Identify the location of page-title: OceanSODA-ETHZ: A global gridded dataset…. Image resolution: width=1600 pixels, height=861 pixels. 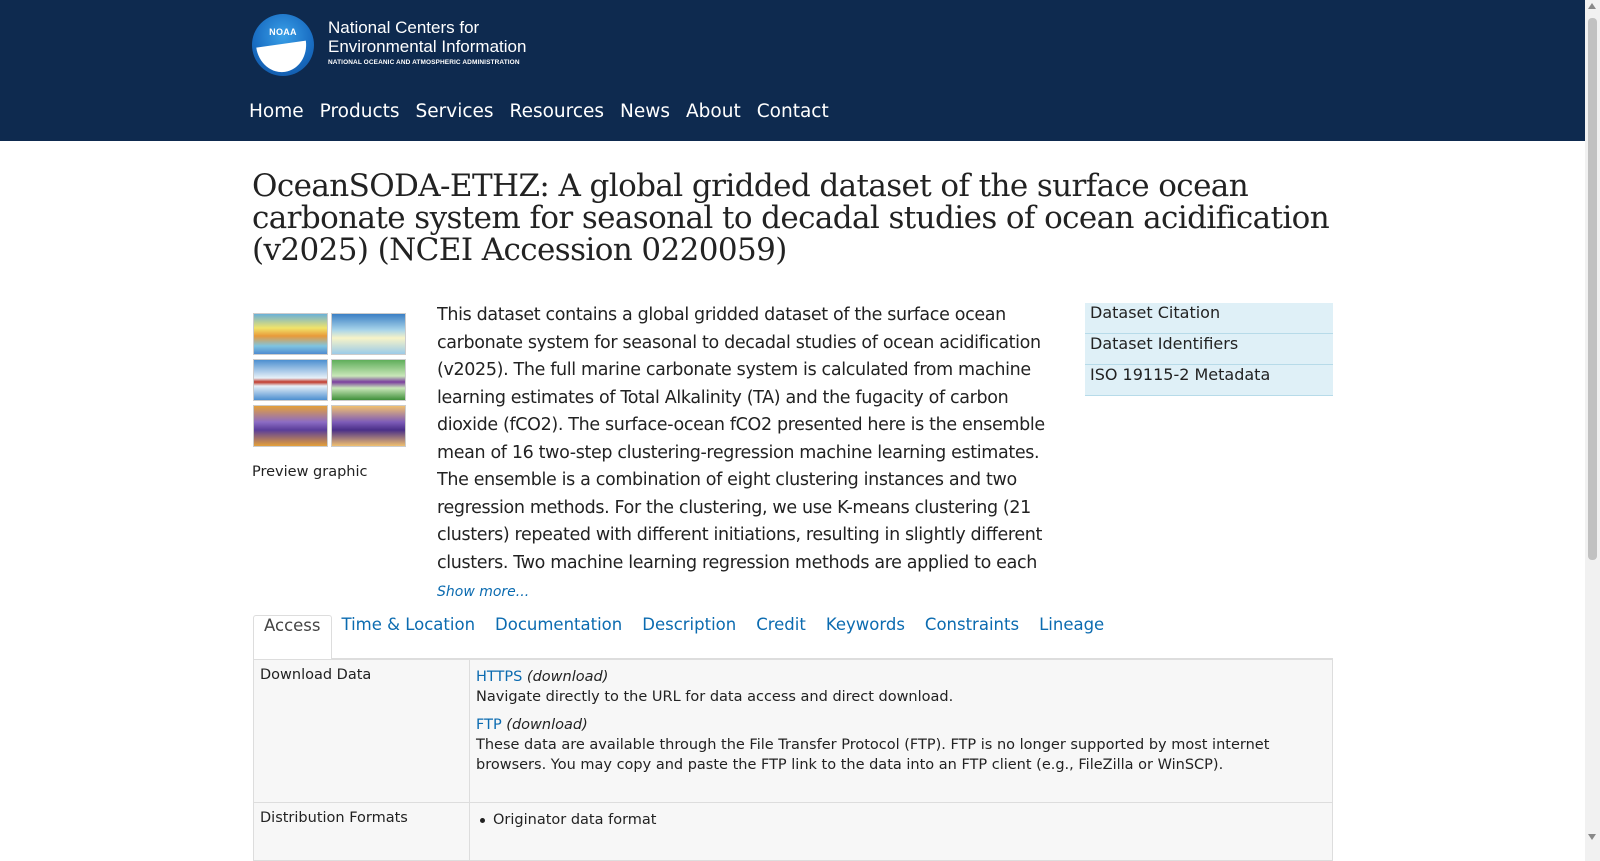
(791, 218).